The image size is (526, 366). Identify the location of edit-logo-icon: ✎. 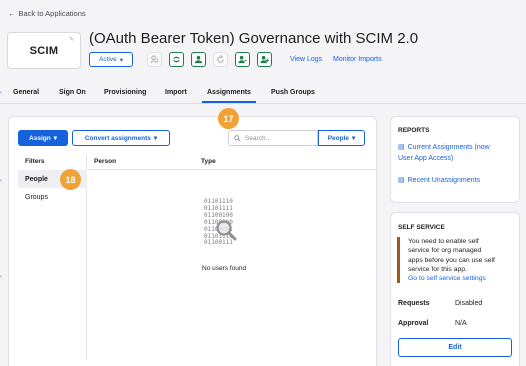
(71, 39).